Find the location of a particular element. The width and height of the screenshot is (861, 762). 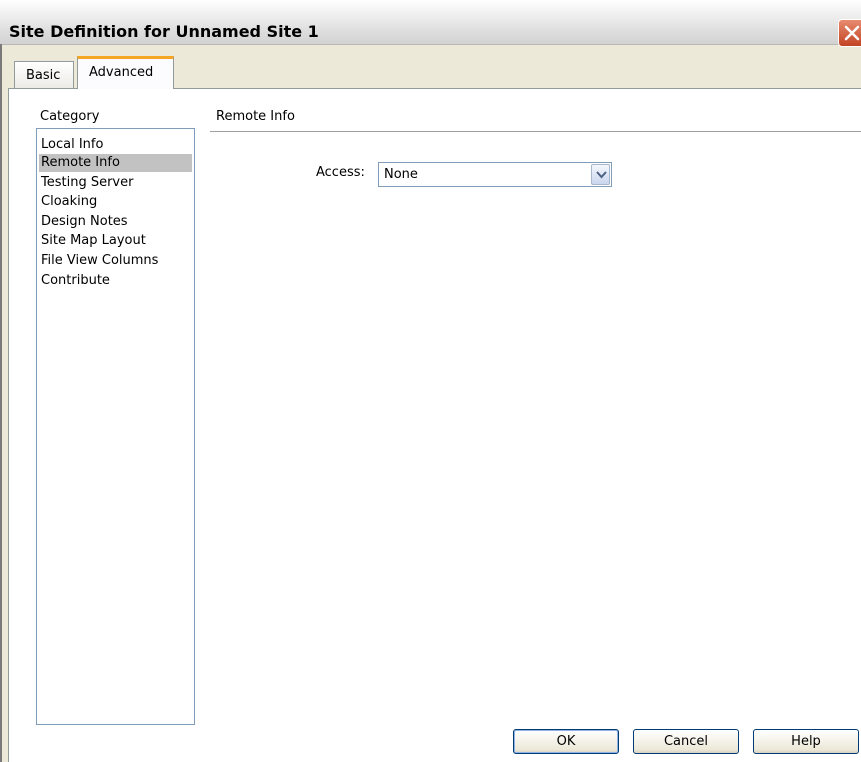

access-dropdown-button is located at coordinates (600, 174).